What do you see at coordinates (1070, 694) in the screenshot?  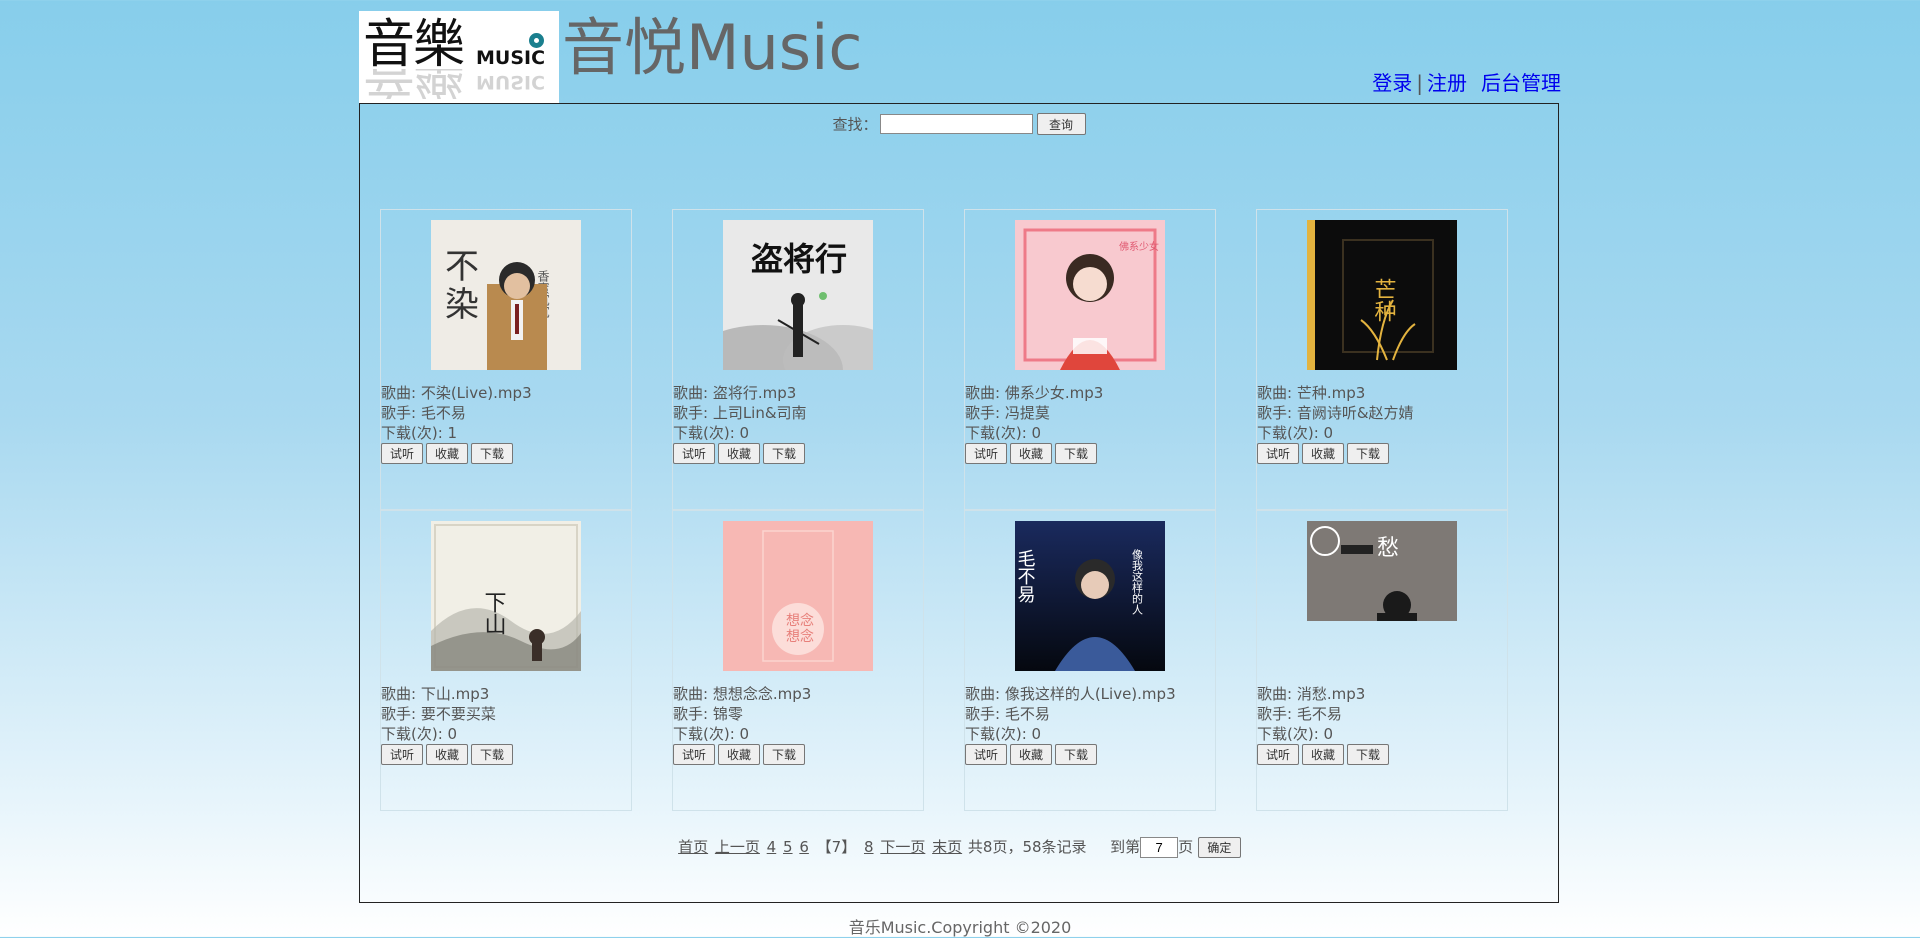 I see `song-title-row: 歌曲: 像我这样的人(Live).mp3` at bounding box center [1070, 694].